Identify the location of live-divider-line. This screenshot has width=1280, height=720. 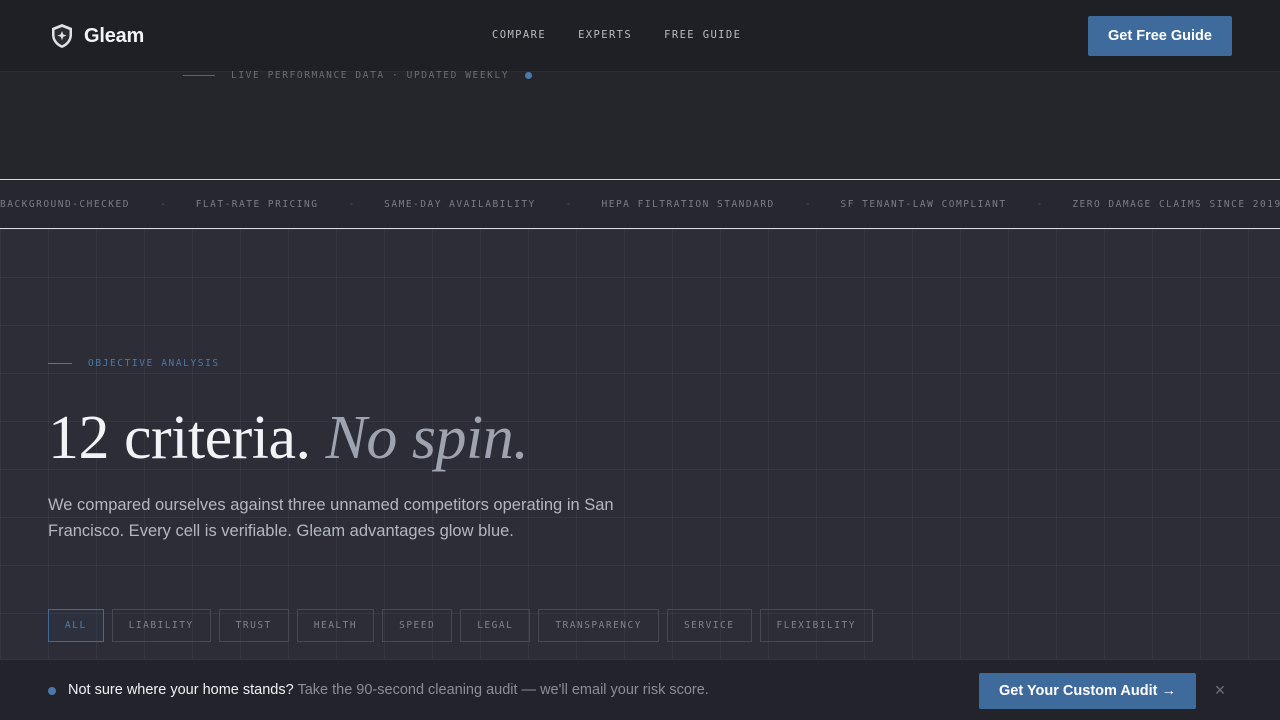
(199, 75).